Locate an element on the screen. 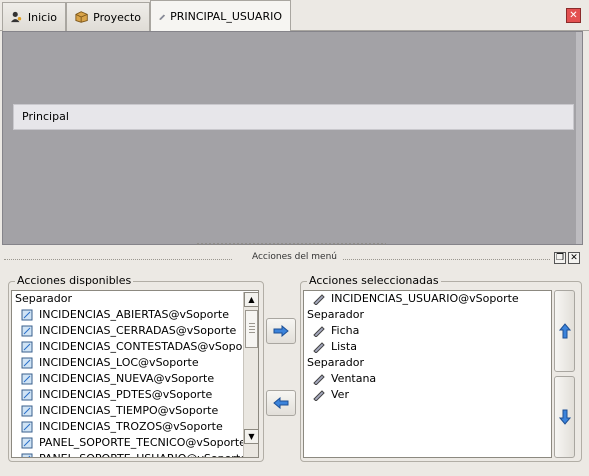  remove-action-button is located at coordinates (281, 403).